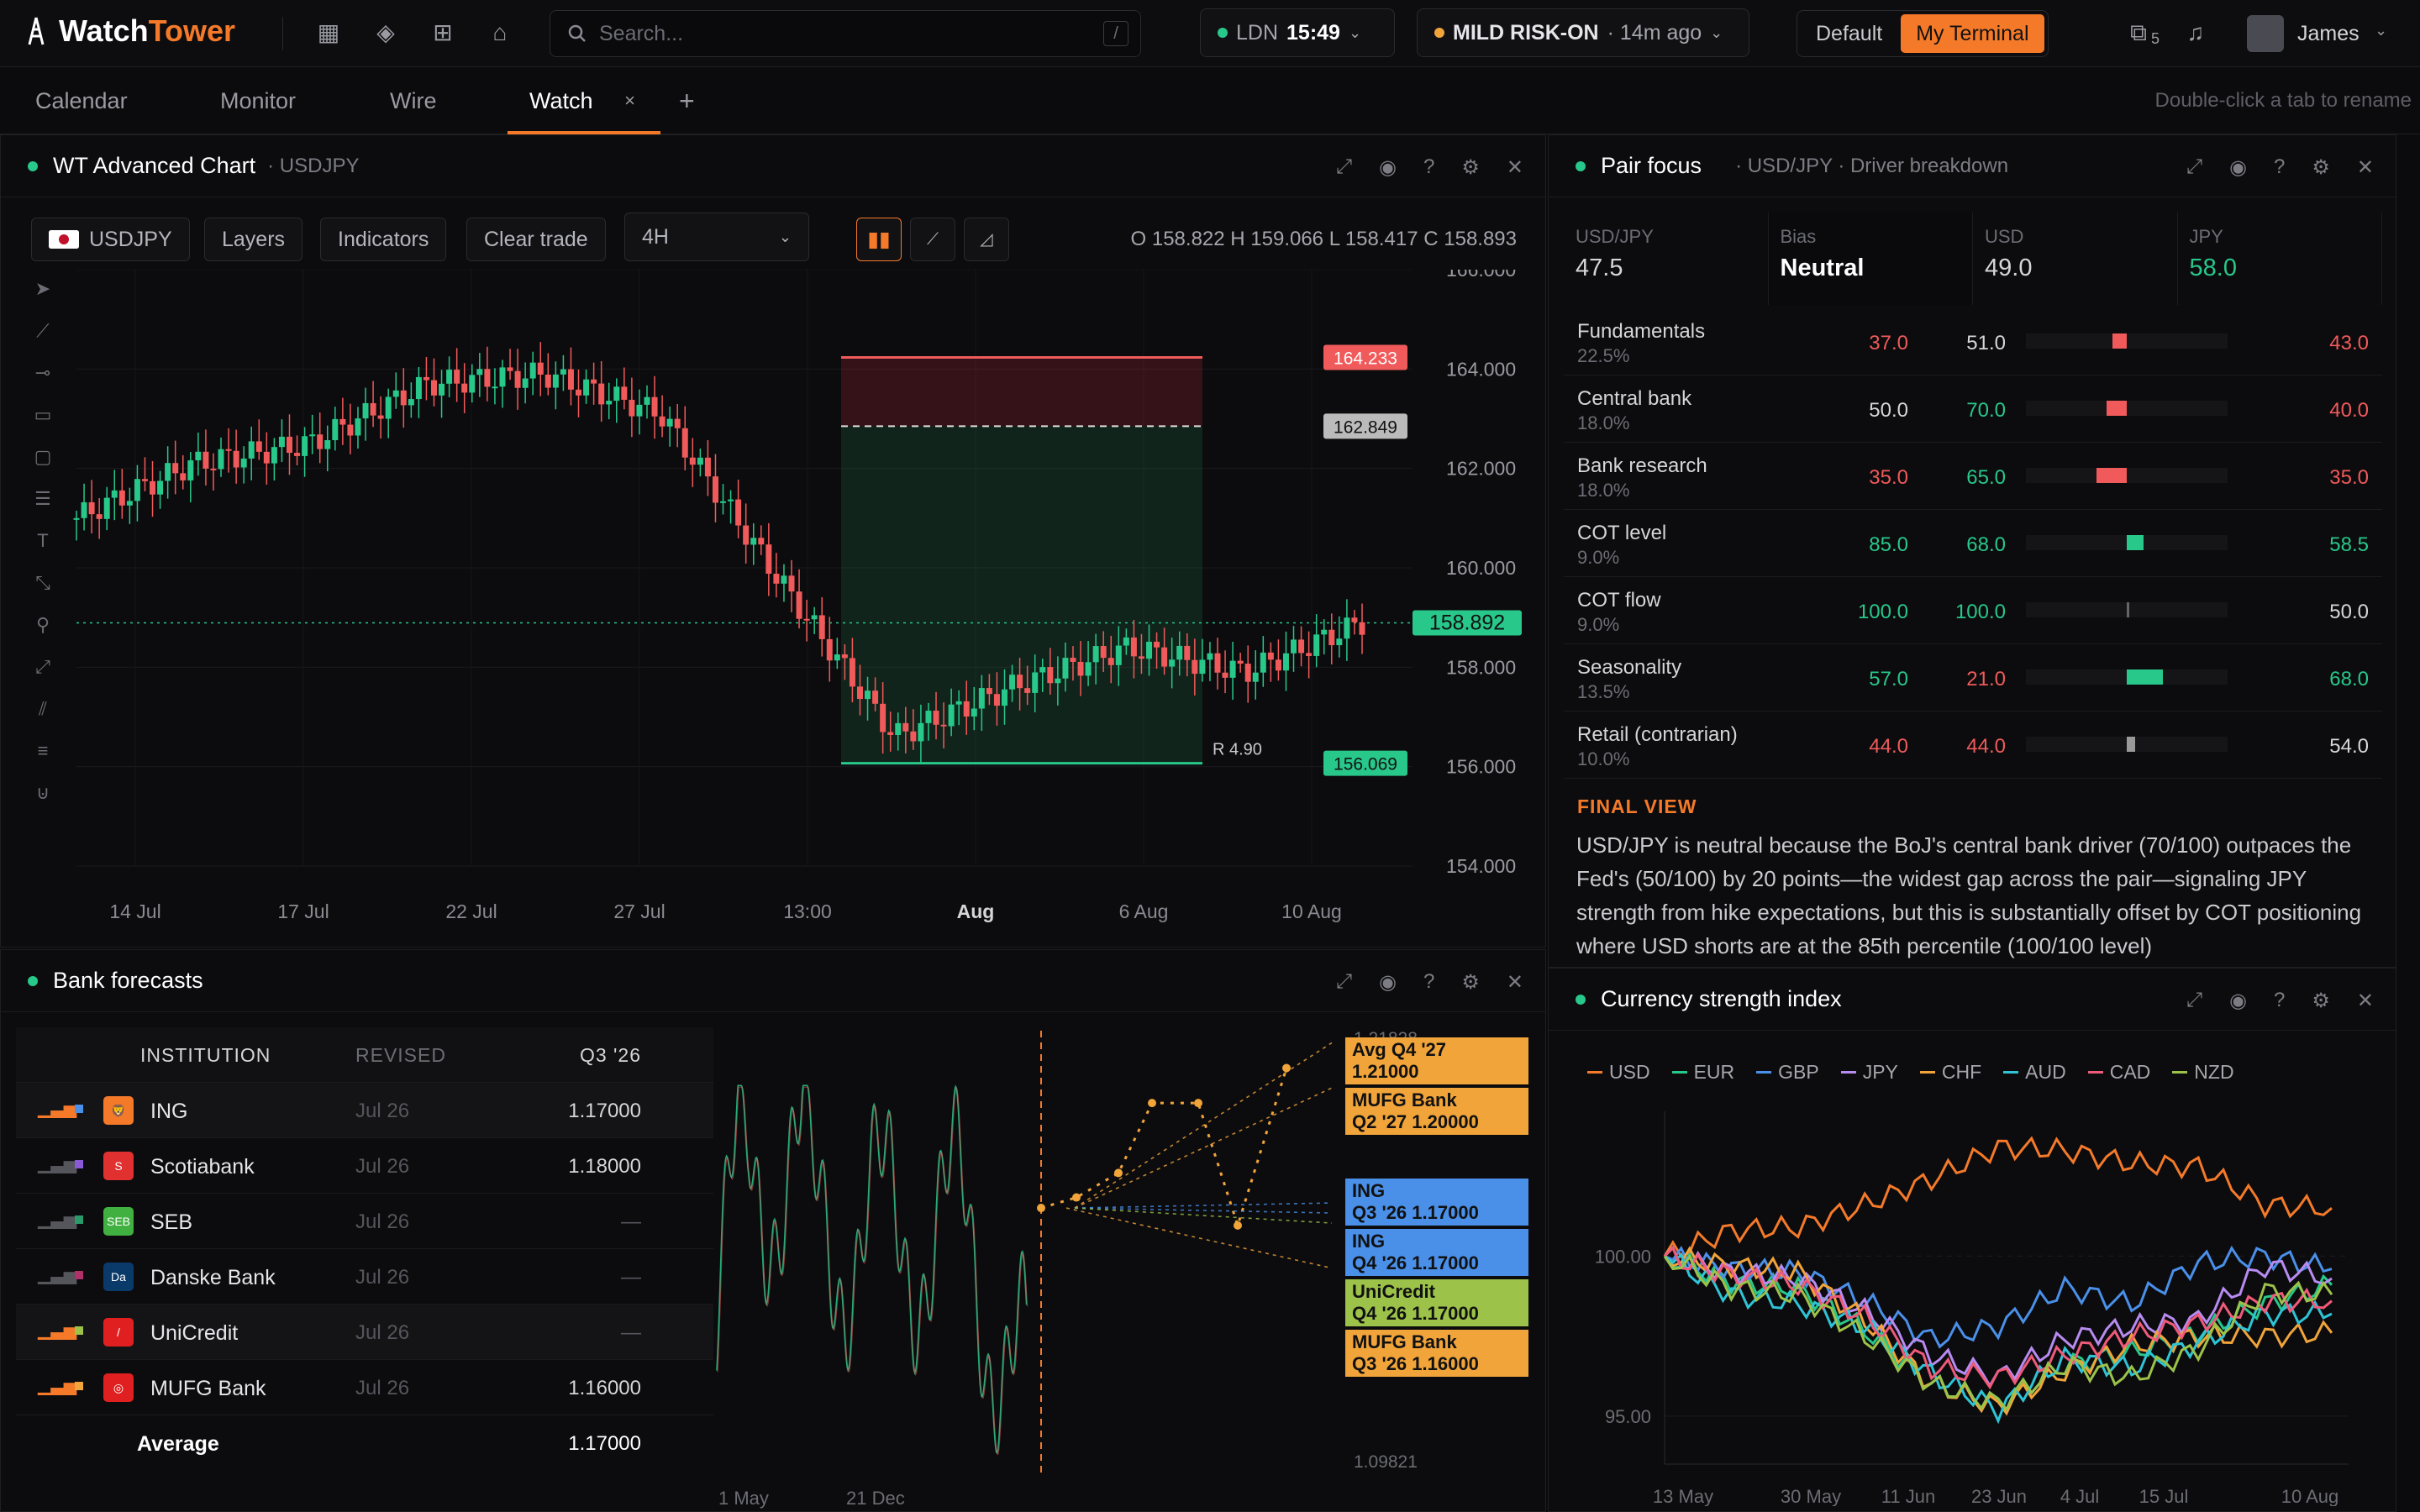 The height and width of the screenshot is (1512, 2420). I want to click on table-row: ▁▃▅ S Scotiabank Jul 26 1.18000, so click(364, 1166).